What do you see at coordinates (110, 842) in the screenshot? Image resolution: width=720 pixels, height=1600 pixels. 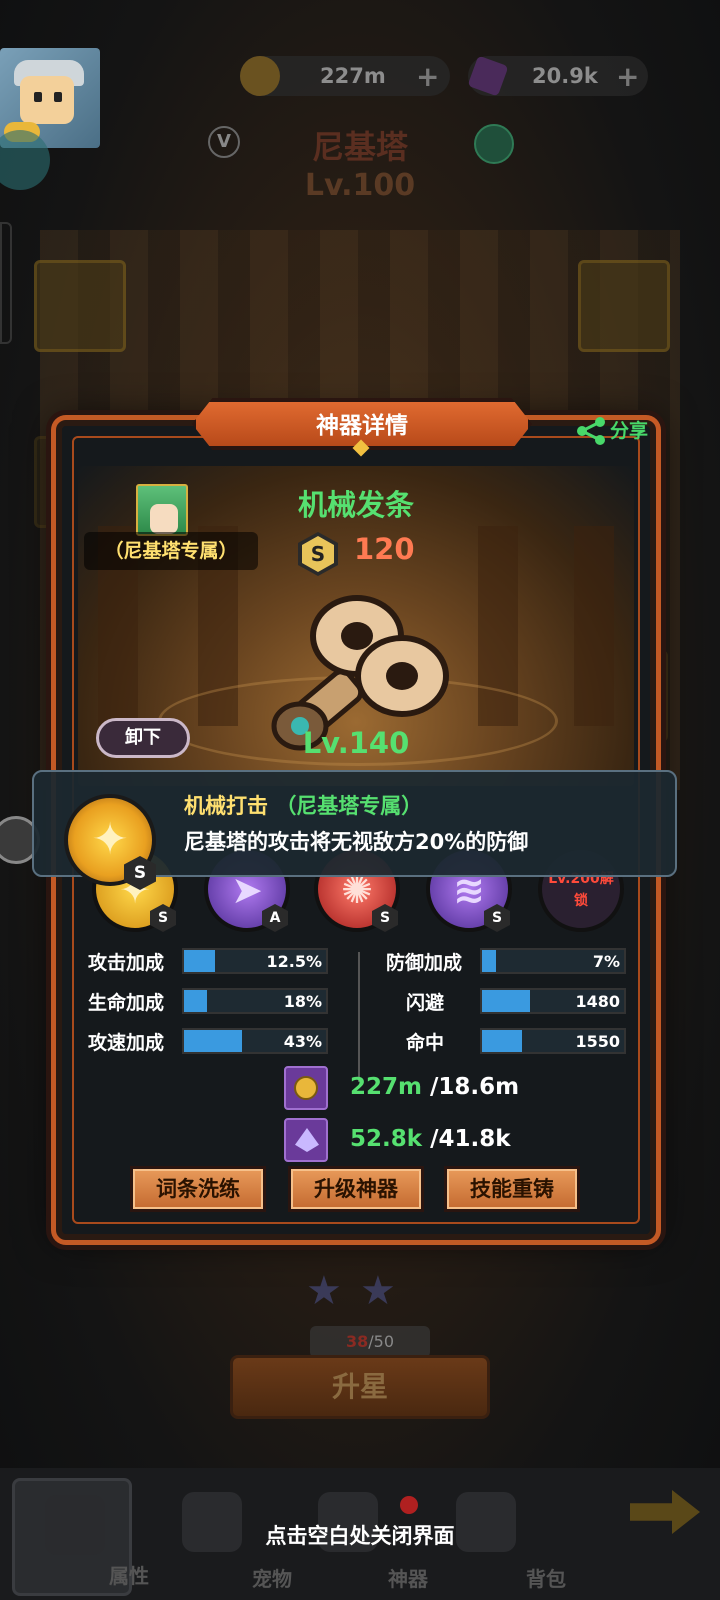 I see `strike-skill-icon: ✦ S` at bounding box center [110, 842].